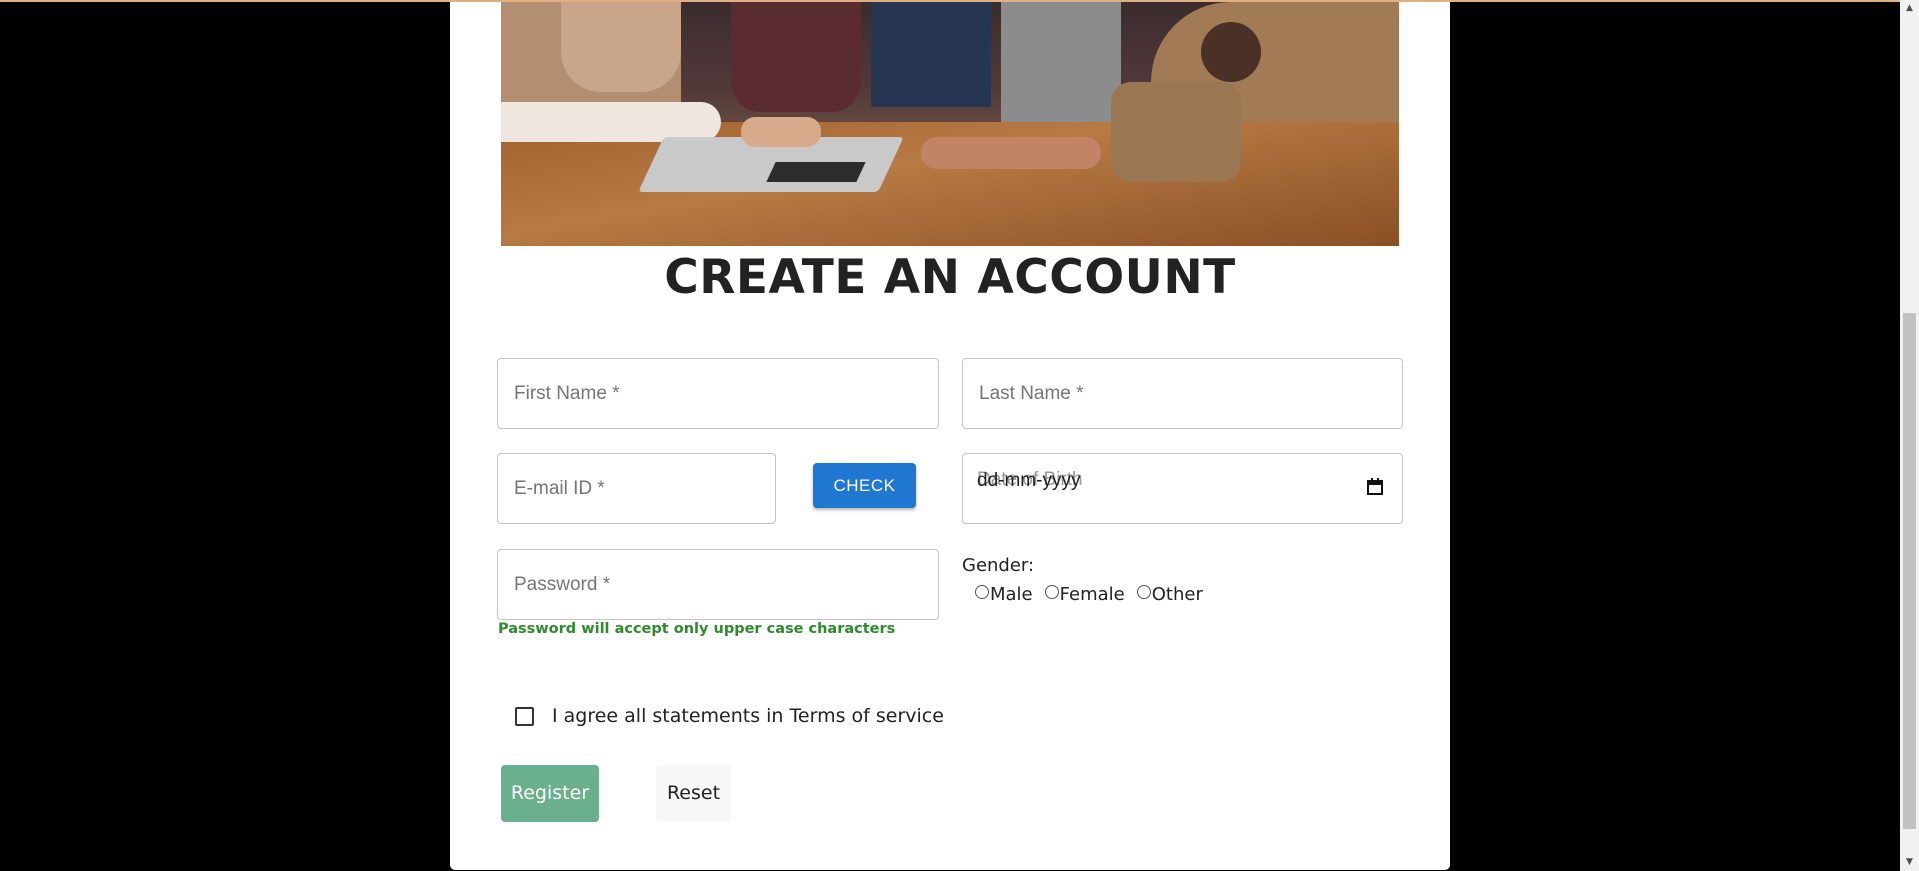 This screenshot has width=1919, height=871. What do you see at coordinates (1028, 481) in the screenshot?
I see `date-of-birth-value: dd-mm-yyyy` at bounding box center [1028, 481].